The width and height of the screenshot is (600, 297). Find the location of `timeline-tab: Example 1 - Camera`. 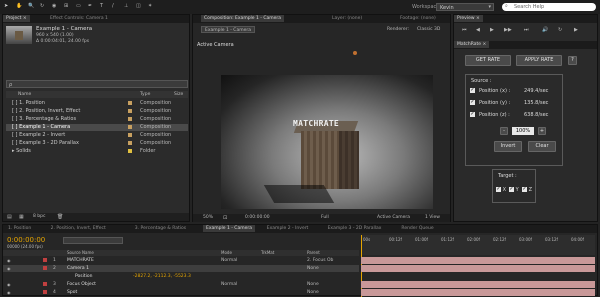

timeline-tab: Example 1 - Camera is located at coordinates (229, 228).